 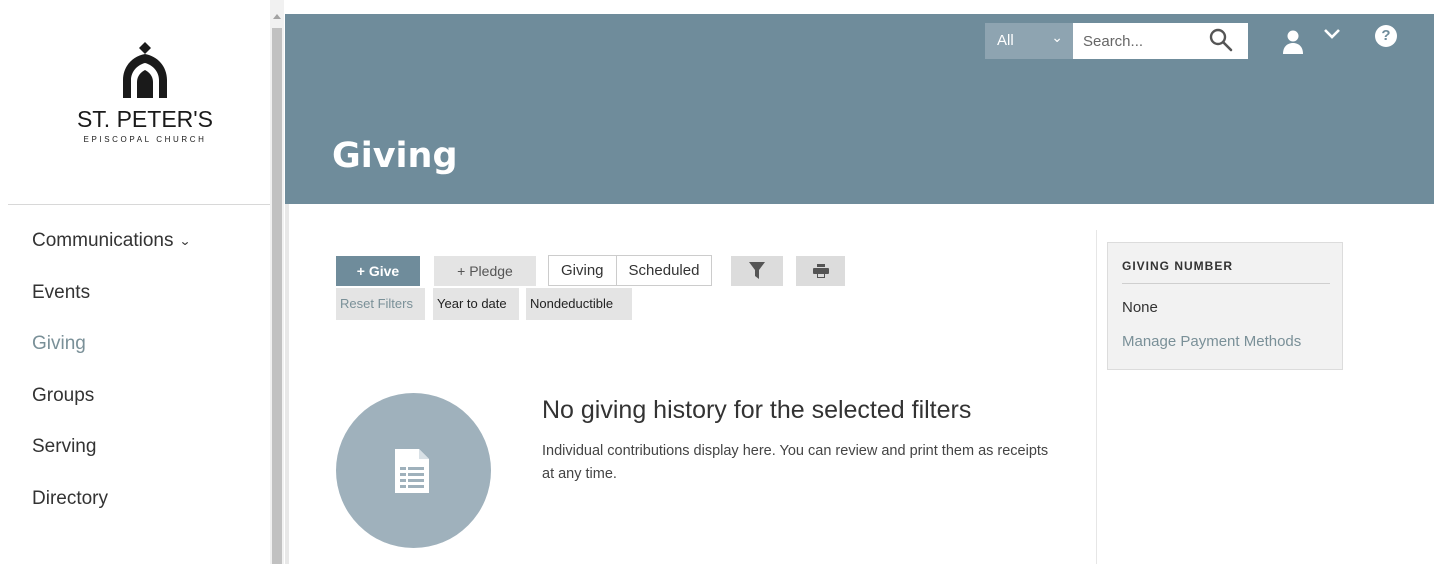 I want to click on search-scope-select: All ⌄, so click(x=1029, y=41).